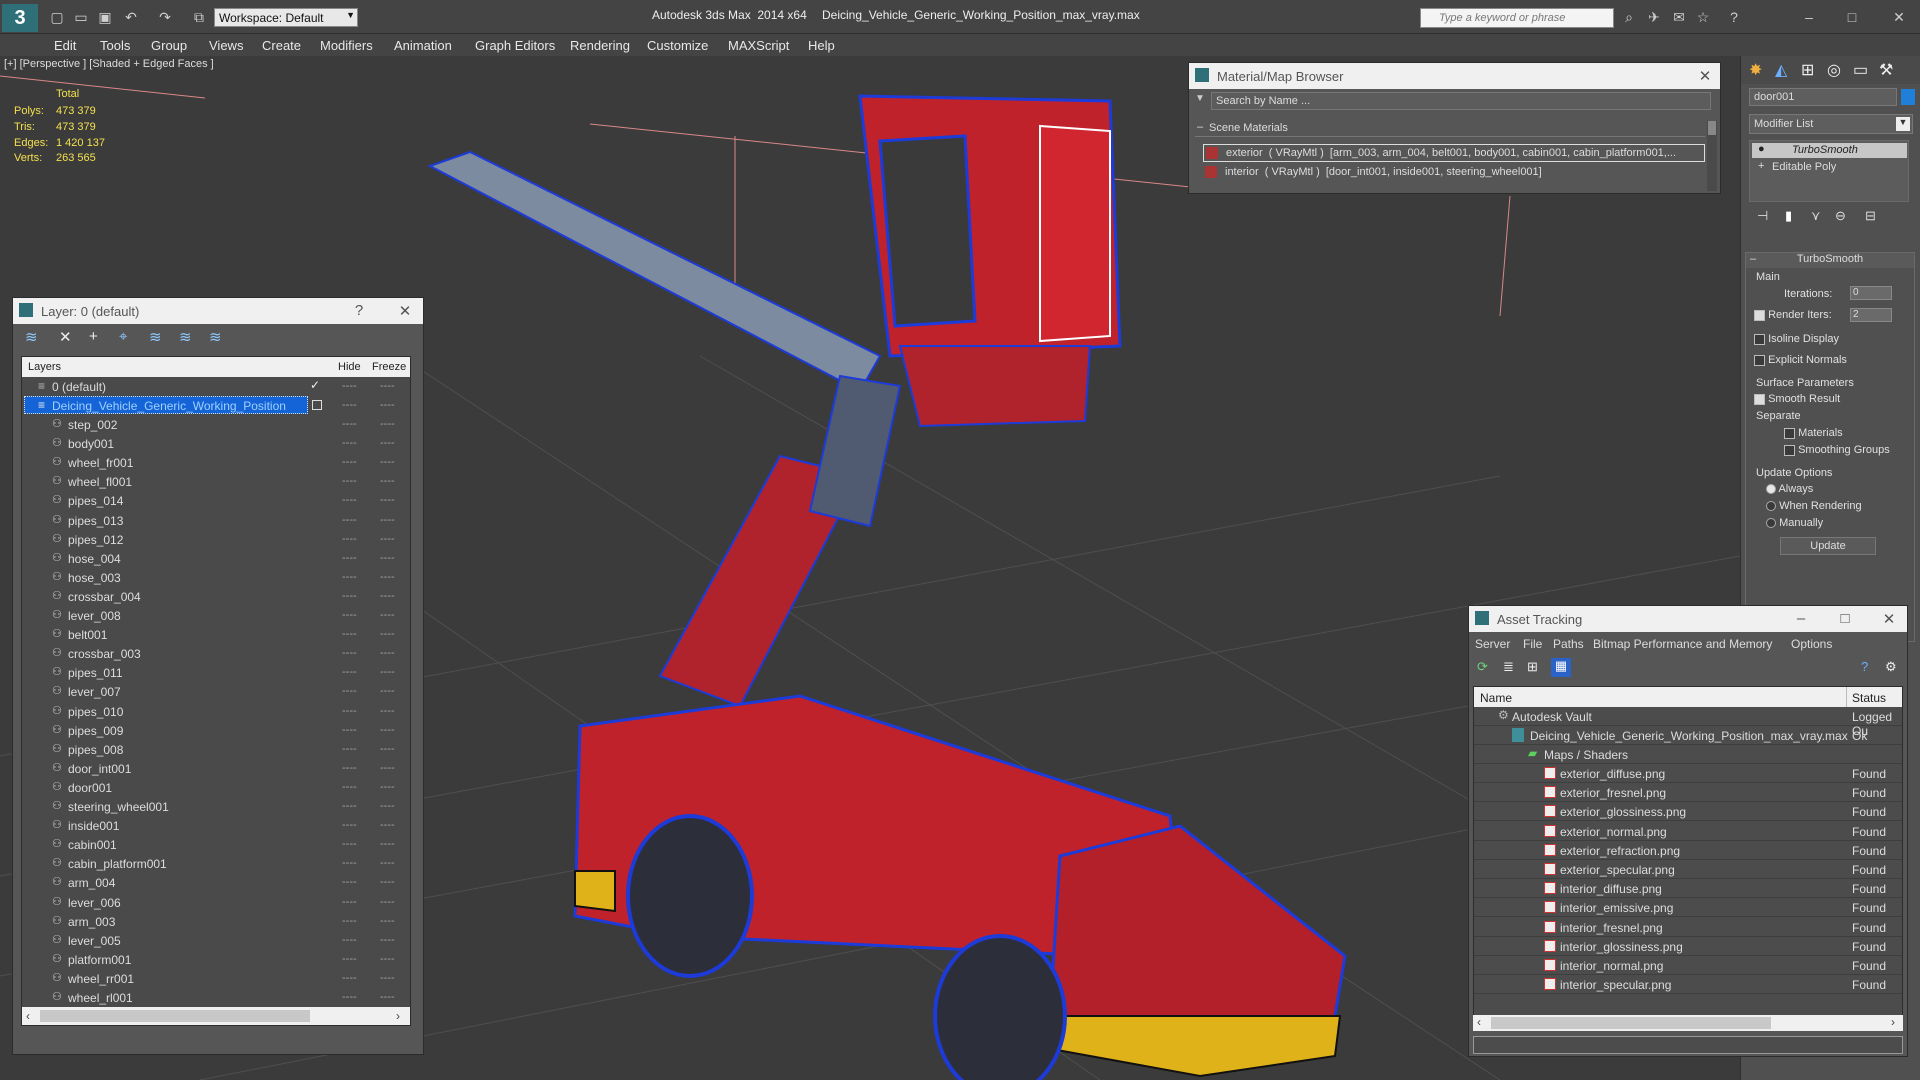  I want to click on object-name-field: door001, so click(1823, 97).